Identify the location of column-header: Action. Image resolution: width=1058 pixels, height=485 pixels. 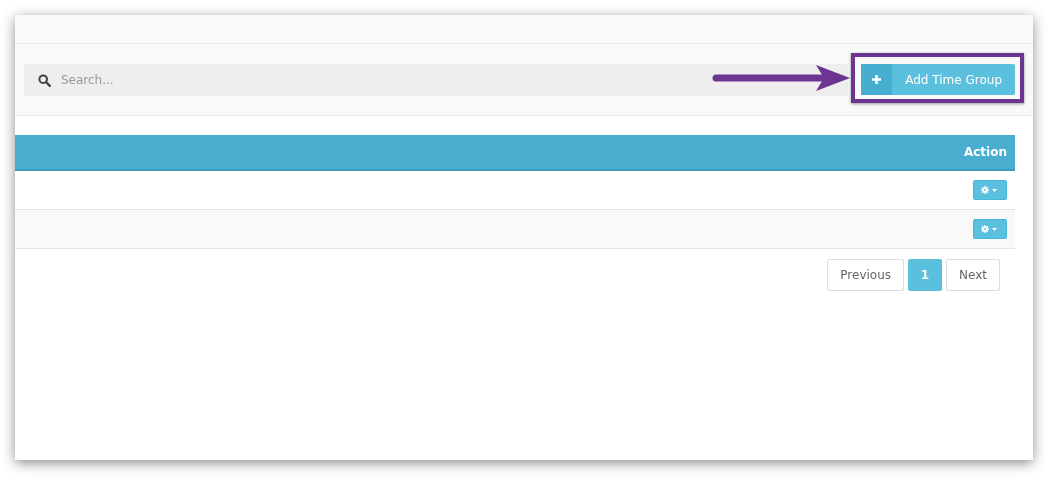
(985, 152).